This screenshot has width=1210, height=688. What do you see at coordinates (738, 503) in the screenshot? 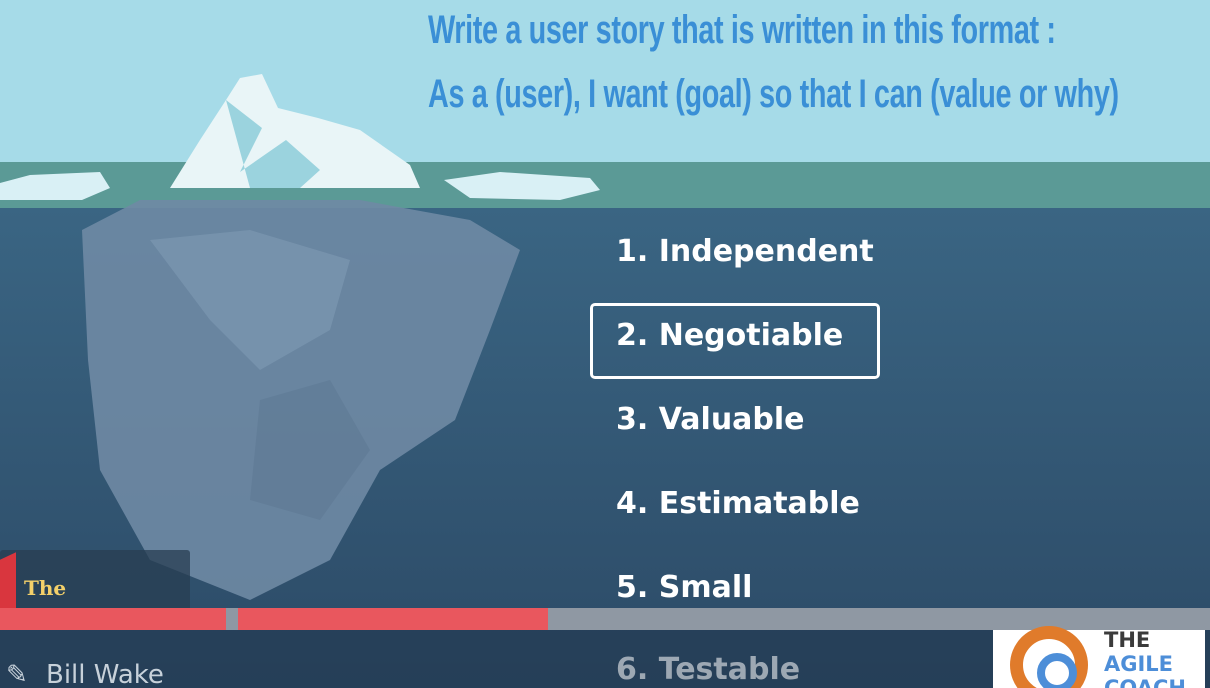
I see `invest-item-estimatable: 4. Estimatable` at bounding box center [738, 503].